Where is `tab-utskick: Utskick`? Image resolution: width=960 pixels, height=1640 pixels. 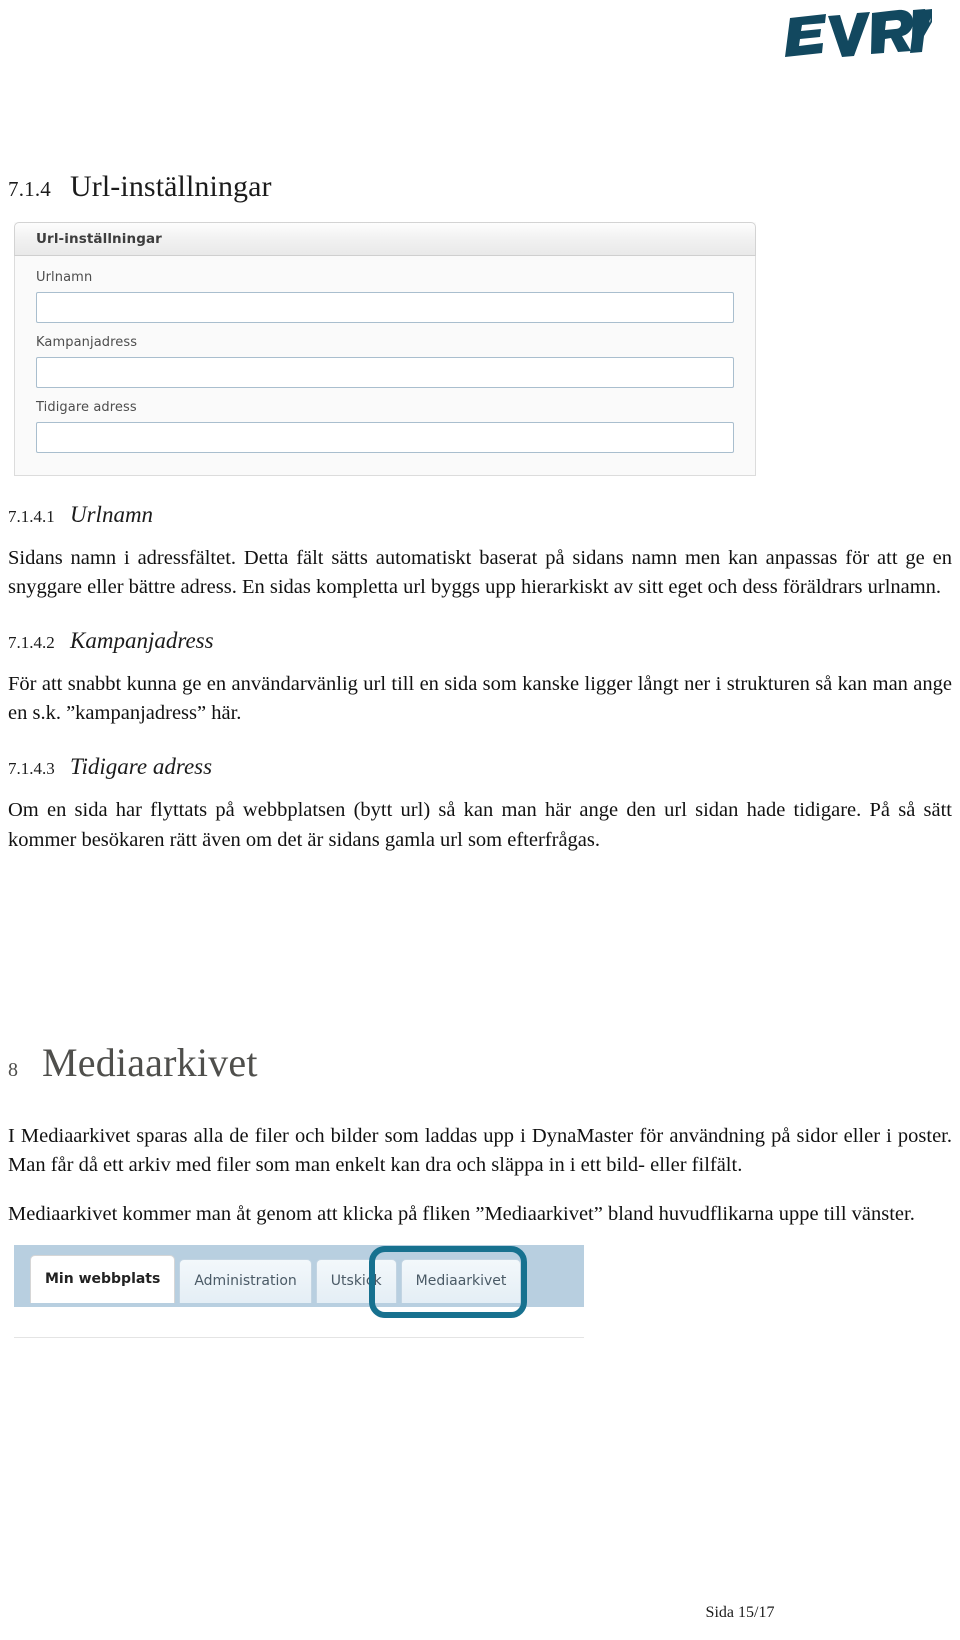 tab-utskick: Utskick is located at coordinates (356, 1280).